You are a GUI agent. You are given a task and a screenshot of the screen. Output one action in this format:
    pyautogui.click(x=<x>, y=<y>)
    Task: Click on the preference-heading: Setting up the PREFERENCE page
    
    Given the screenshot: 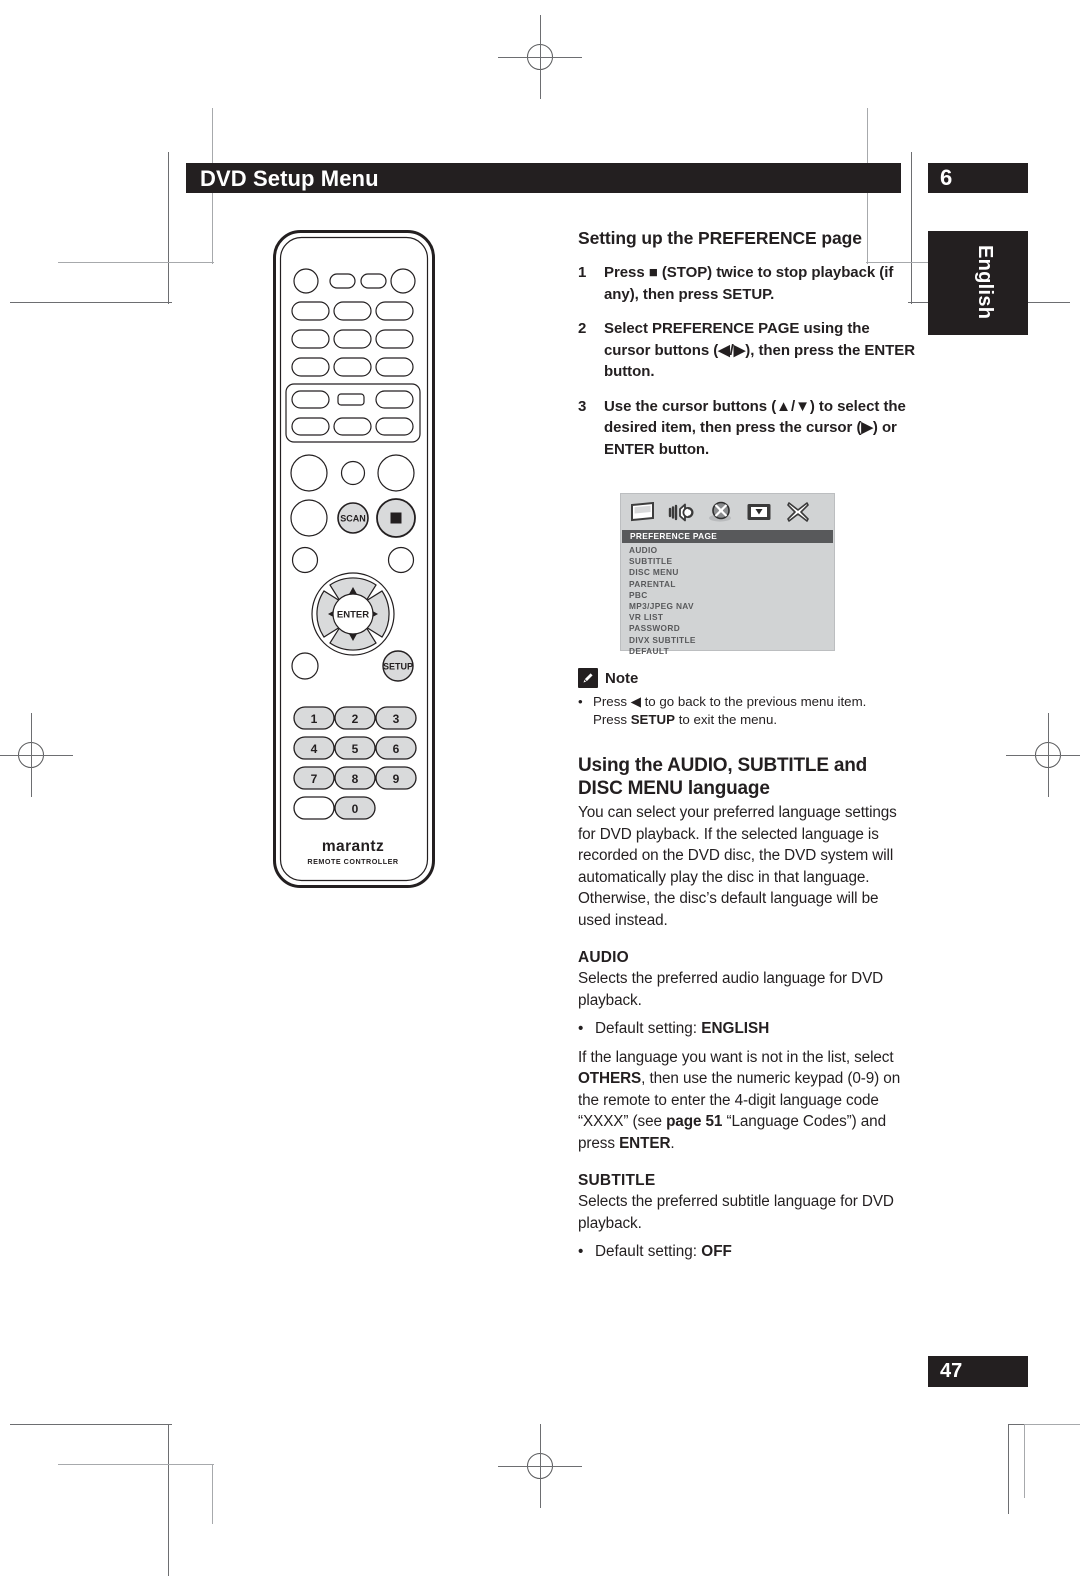 What is the action you would take?
    pyautogui.click(x=720, y=238)
    